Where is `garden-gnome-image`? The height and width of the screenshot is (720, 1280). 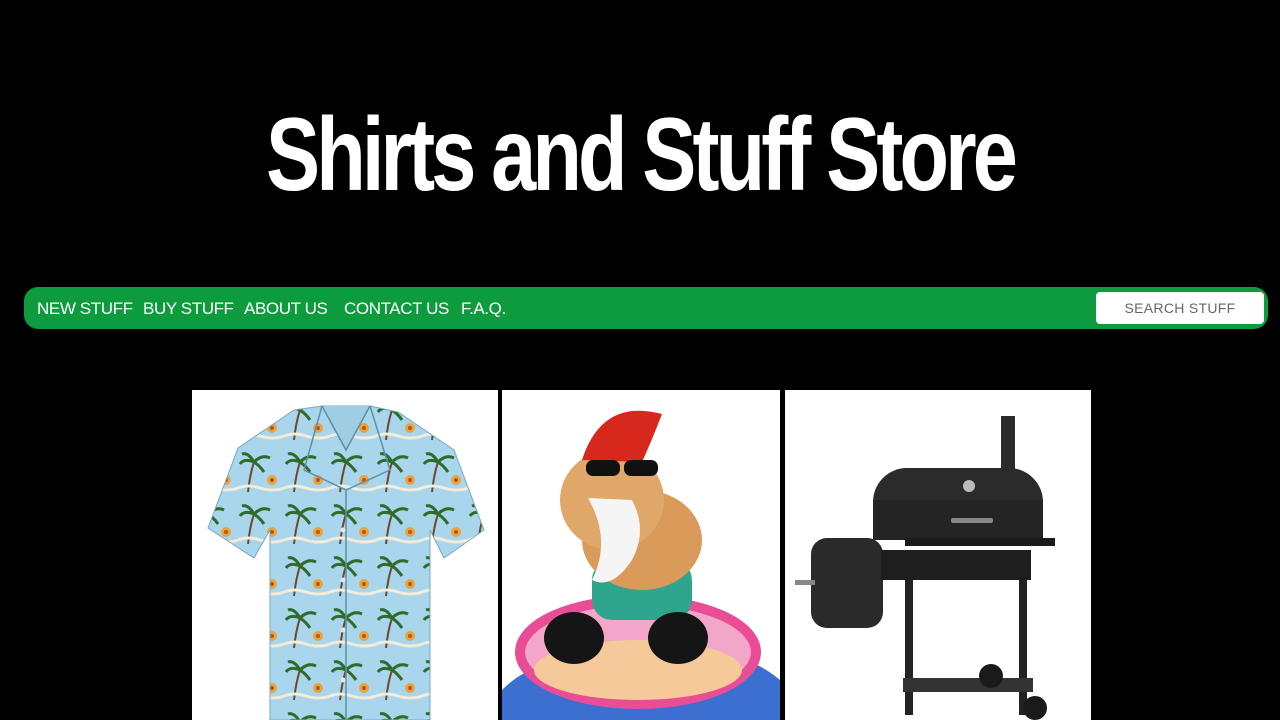
garden-gnome-image is located at coordinates (641, 565).